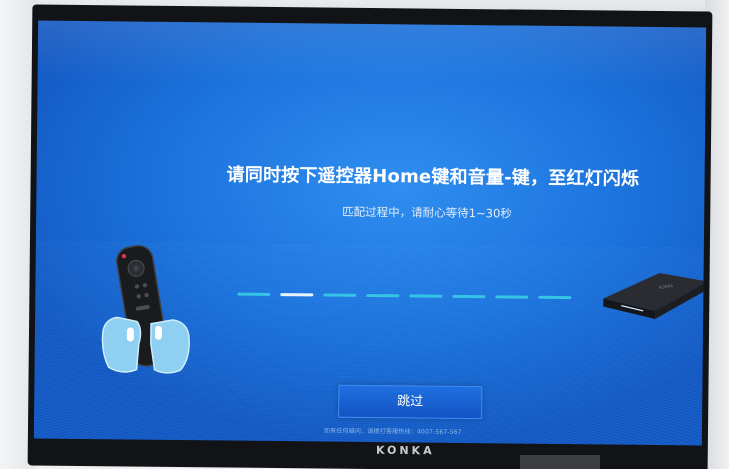  What do you see at coordinates (655, 296) in the screenshot?
I see `set-top-box-icon: KONKA` at bounding box center [655, 296].